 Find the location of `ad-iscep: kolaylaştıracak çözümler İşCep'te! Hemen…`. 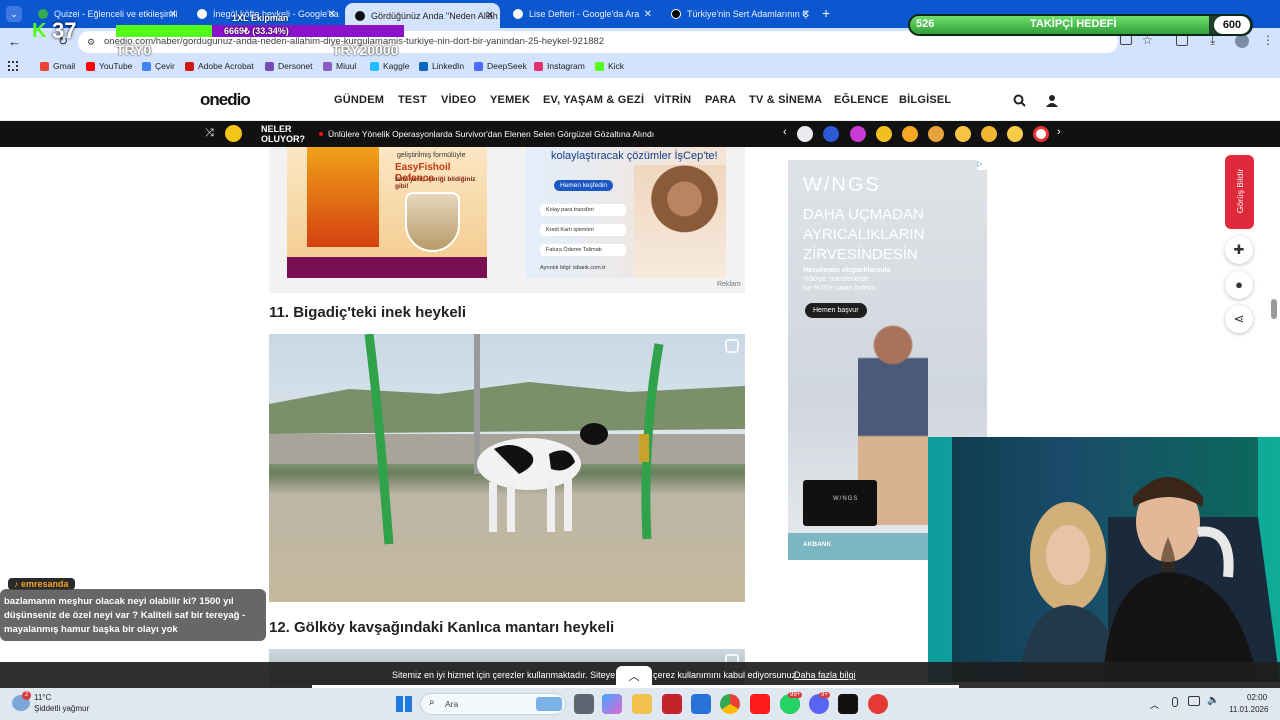

ad-iscep: kolaylaştıracak çözümler İşCep'te! Hemen… is located at coordinates (626, 212).